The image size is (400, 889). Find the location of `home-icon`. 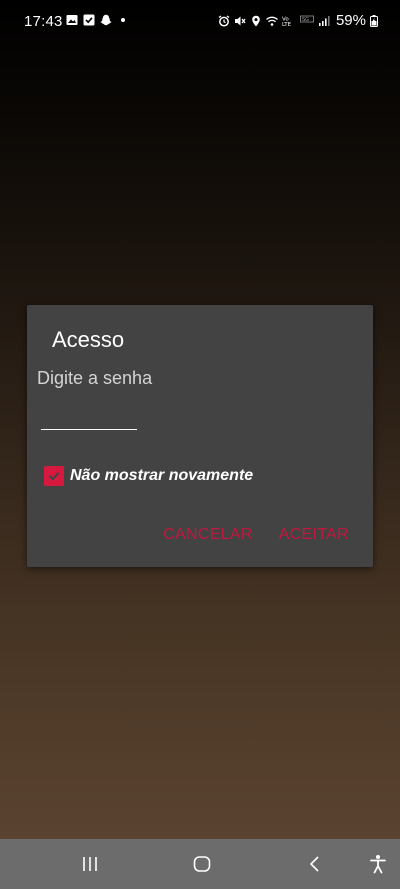

home-icon is located at coordinates (202, 864).